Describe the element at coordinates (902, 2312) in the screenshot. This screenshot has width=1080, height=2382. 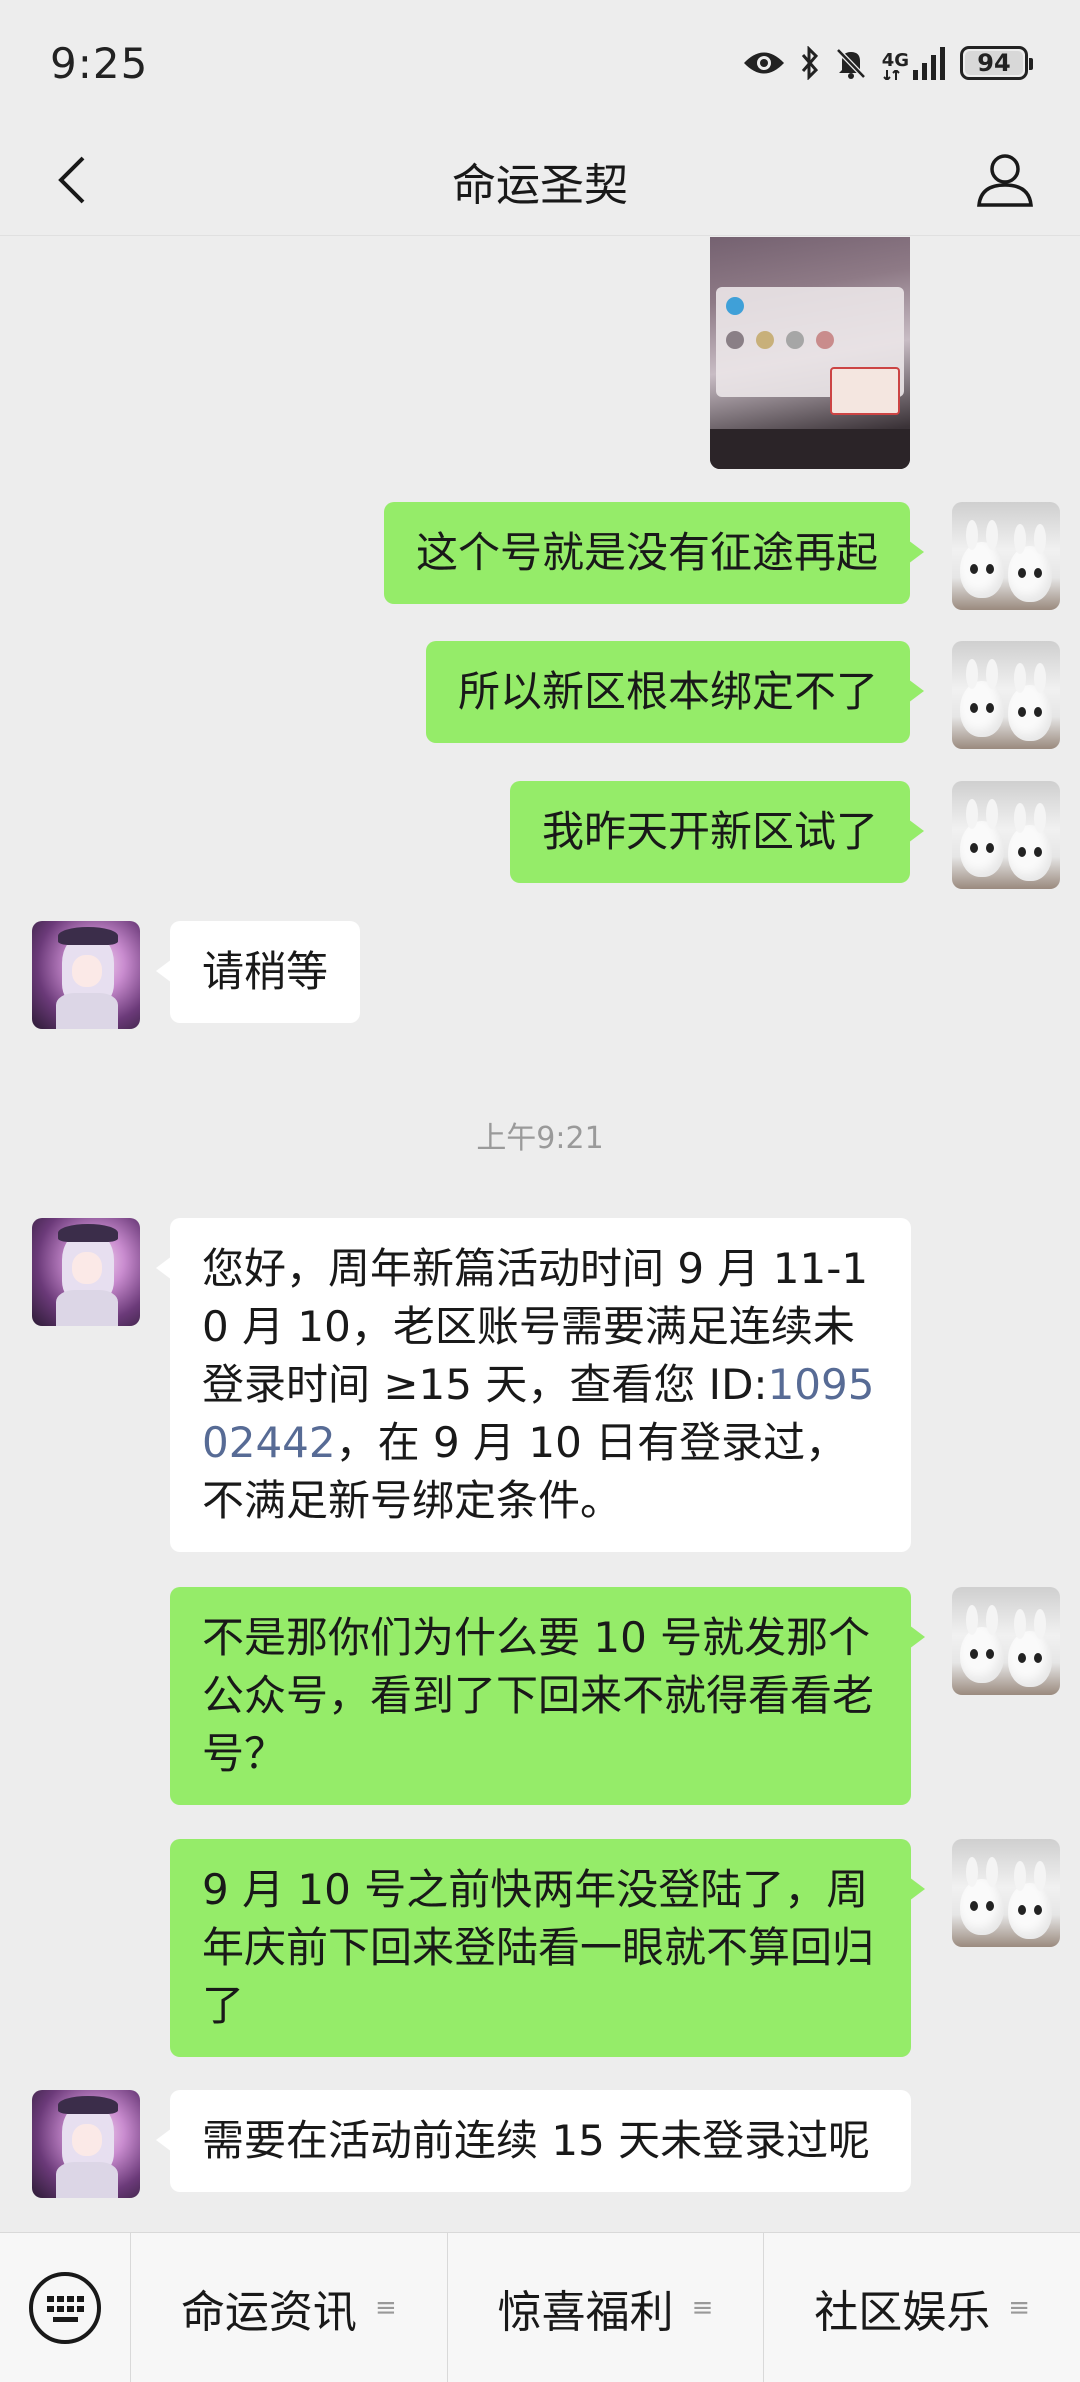
I see `menu-item-label: 社区娱乐` at that location.